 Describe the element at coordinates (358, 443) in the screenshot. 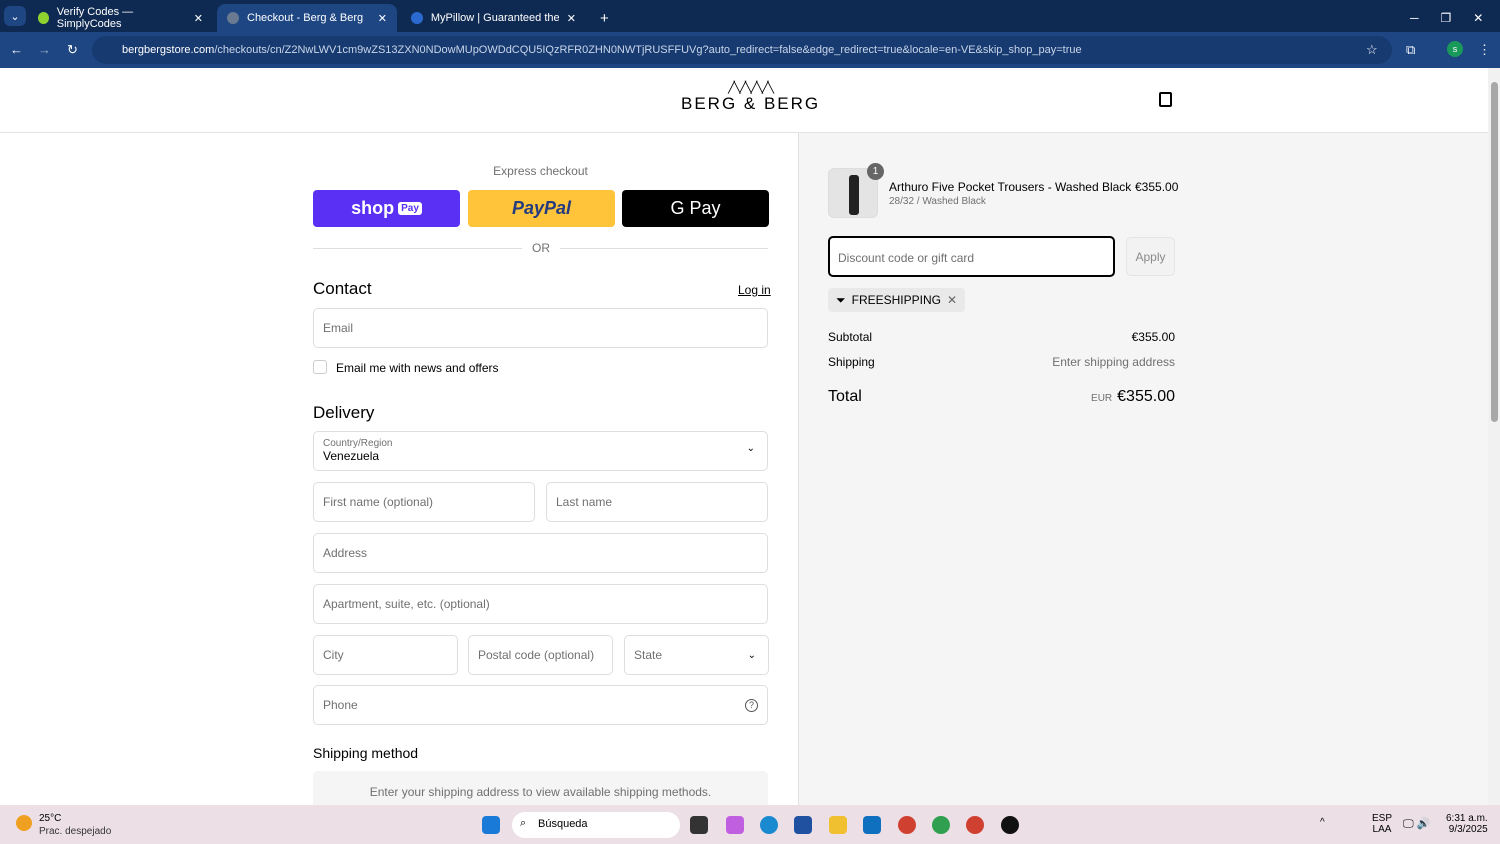

I see `country-label: Country/Region` at that location.